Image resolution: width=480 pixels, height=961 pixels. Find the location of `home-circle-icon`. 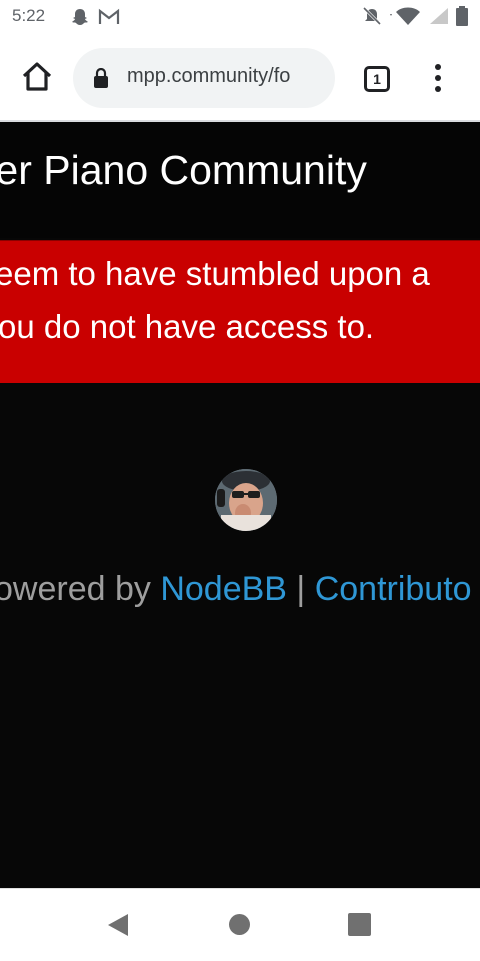

home-circle-icon is located at coordinates (239, 924).